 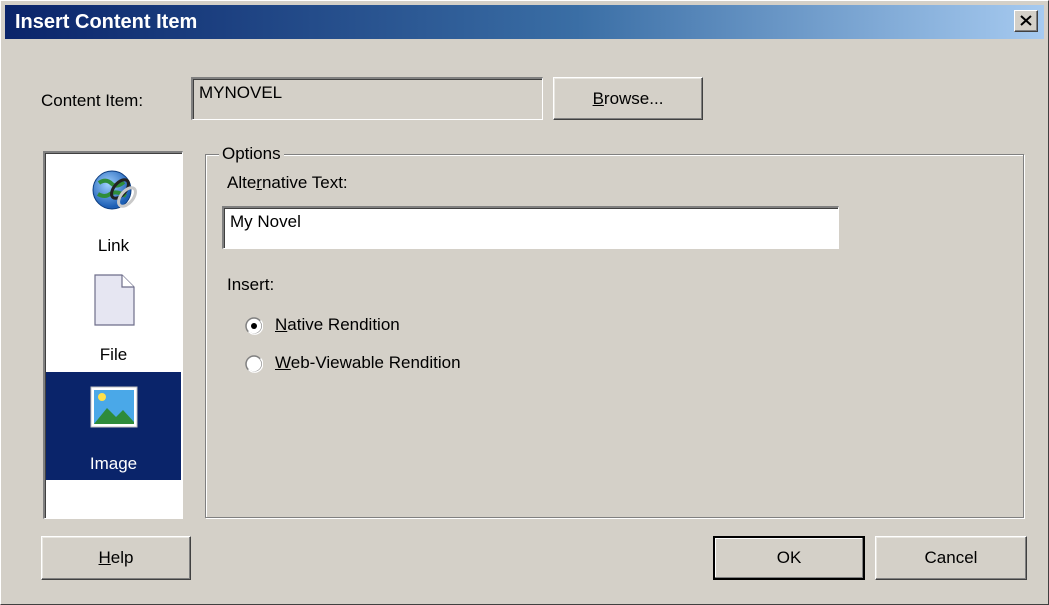 I want to click on type-item-link: Link, so click(x=113, y=208).